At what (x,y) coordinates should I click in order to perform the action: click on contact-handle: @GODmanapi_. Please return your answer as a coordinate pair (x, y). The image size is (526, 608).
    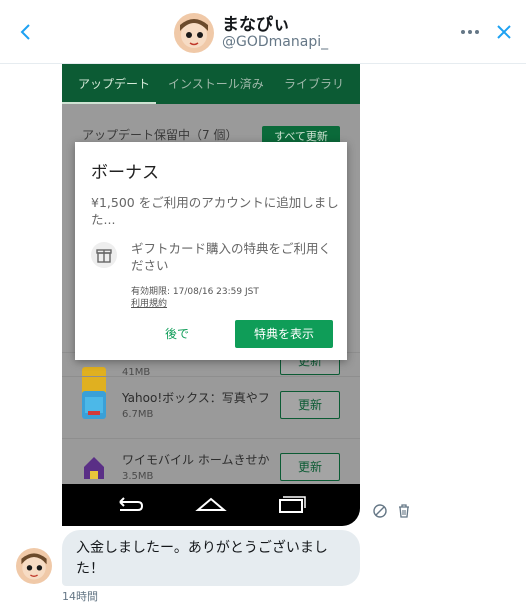
    Looking at the image, I should click on (275, 42).